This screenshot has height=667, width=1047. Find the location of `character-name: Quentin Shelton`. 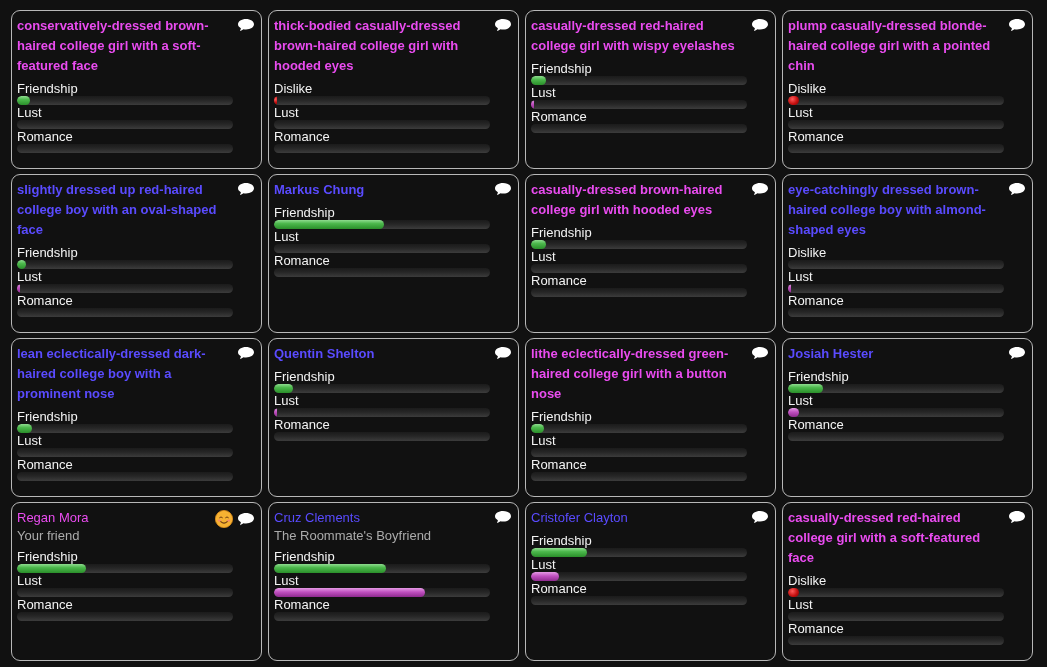

character-name: Quentin Shelton is located at coordinates (324, 354).